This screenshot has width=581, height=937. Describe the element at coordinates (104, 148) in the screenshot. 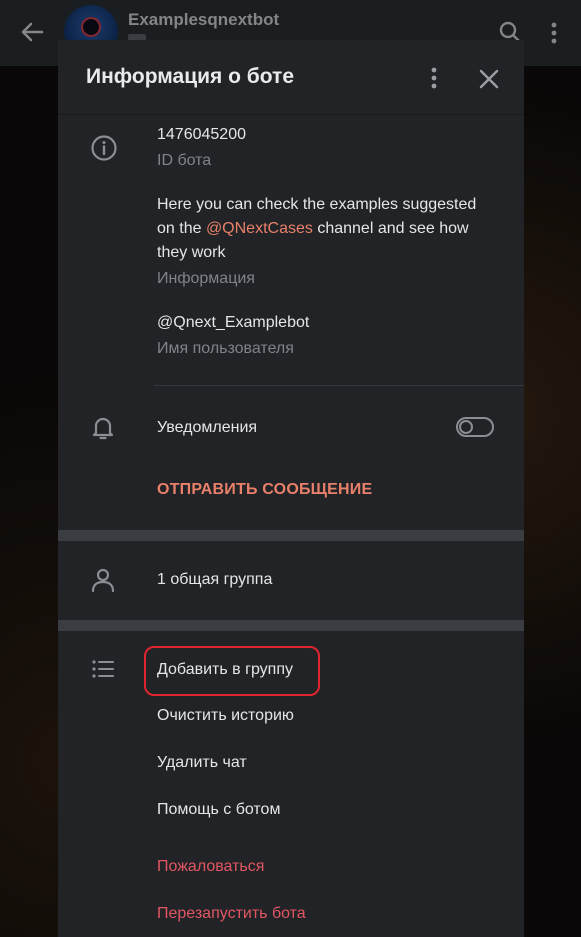

I see `info-icon` at that location.